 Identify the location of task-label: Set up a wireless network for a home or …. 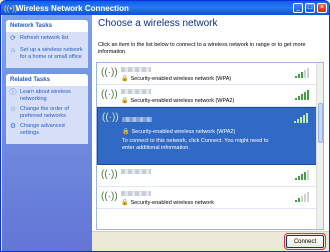
(51, 53).